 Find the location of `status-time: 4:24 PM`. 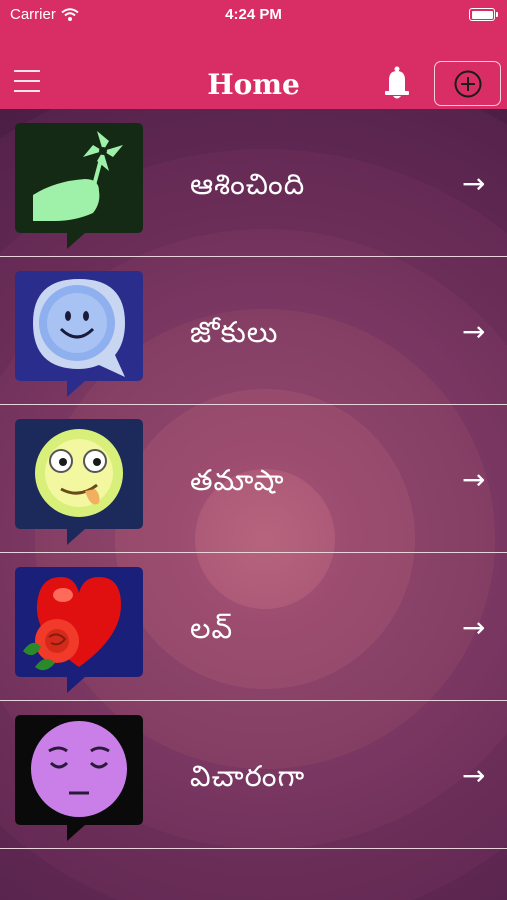

status-time: 4:24 PM is located at coordinates (253, 14).